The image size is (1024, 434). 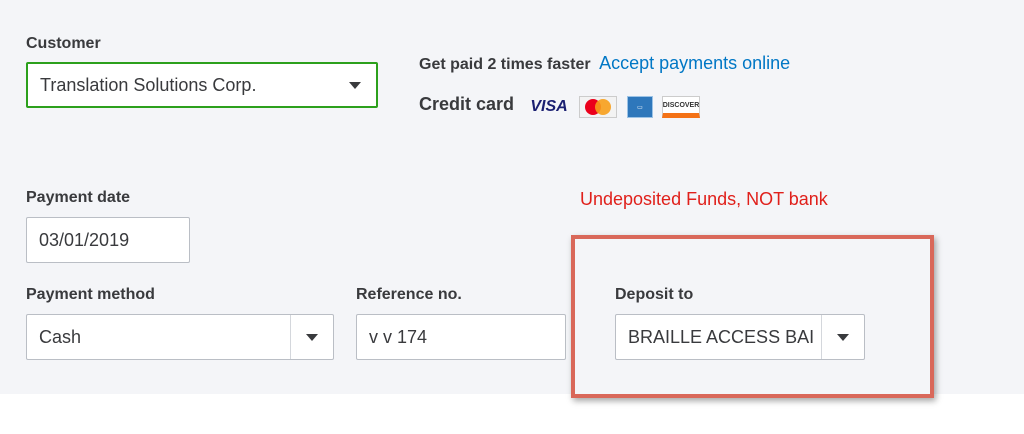 I want to click on customer-select: Translation Solutions Corp., so click(x=202, y=85).